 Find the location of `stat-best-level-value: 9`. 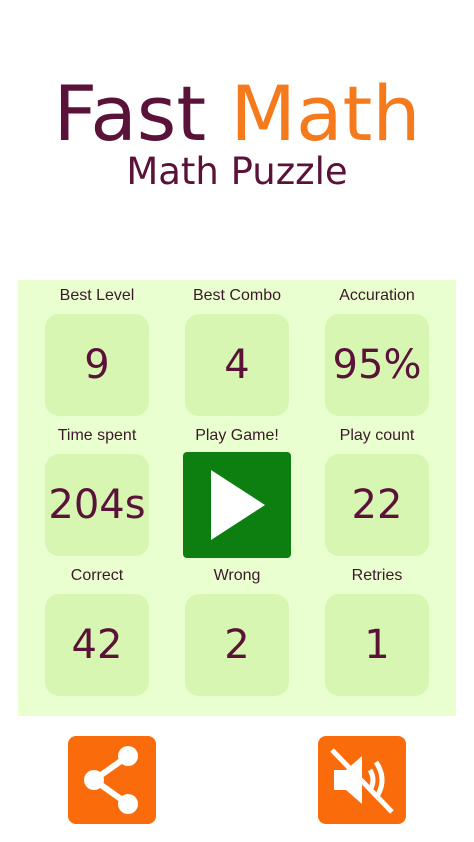

stat-best-level-value: 9 is located at coordinates (97, 365).